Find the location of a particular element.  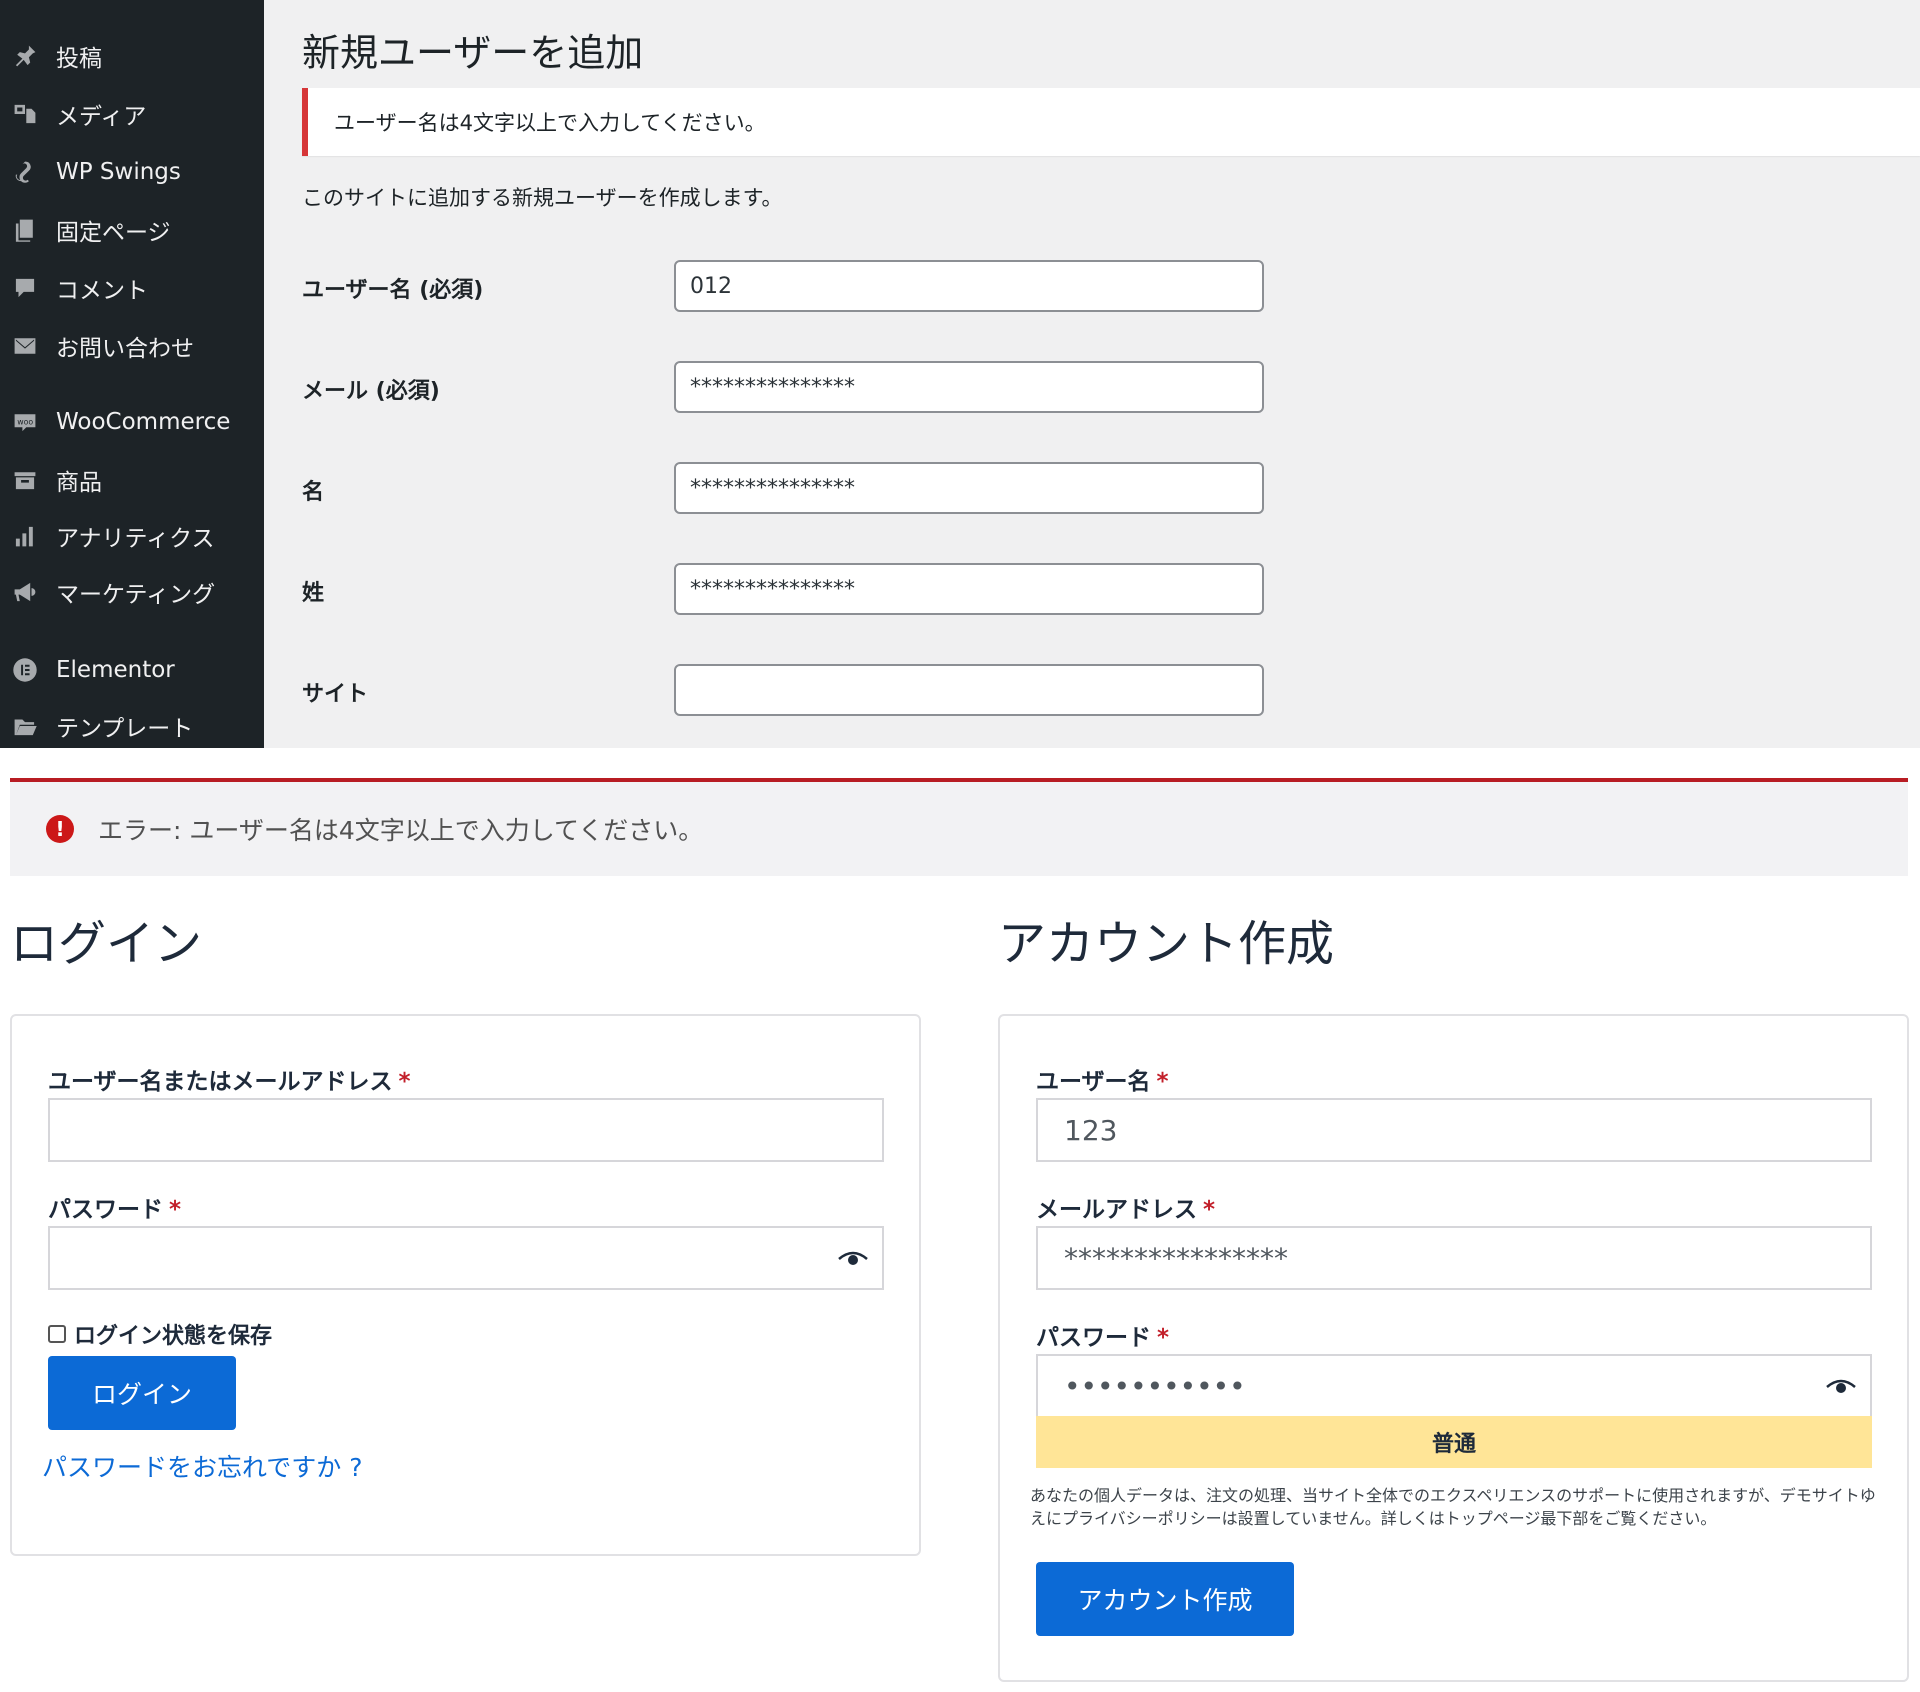

sidebar-item-pages: 固定ページ is located at coordinates (132, 230).